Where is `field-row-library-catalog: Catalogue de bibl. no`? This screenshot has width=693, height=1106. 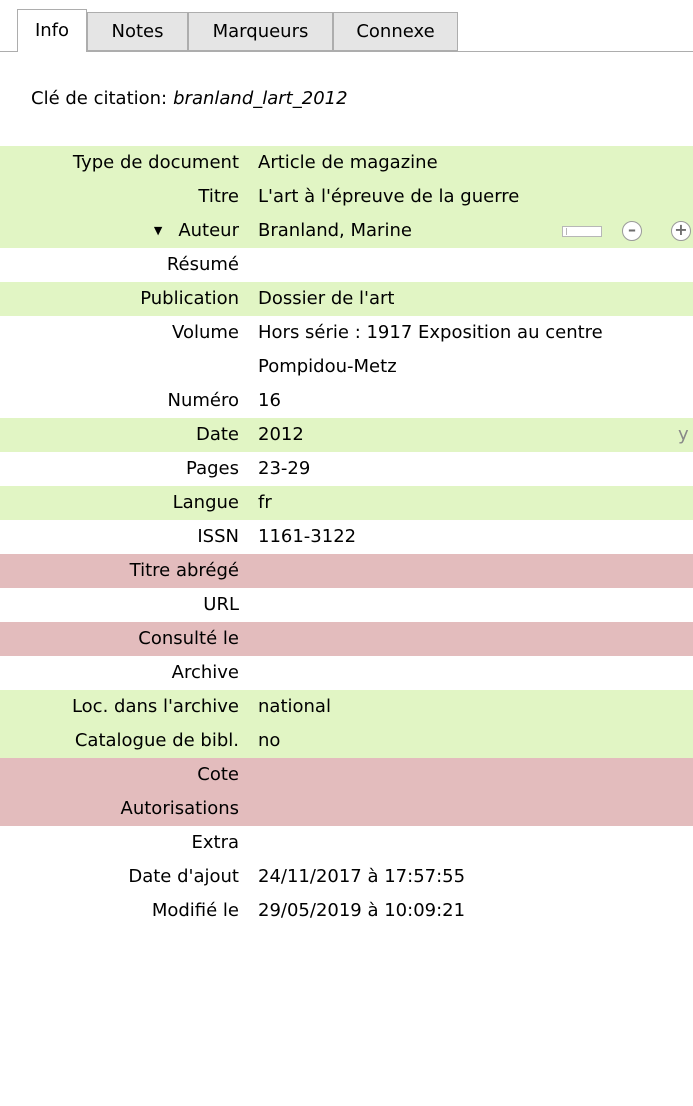
field-row-library-catalog: Catalogue de bibl. no is located at coordinates (346, 741).